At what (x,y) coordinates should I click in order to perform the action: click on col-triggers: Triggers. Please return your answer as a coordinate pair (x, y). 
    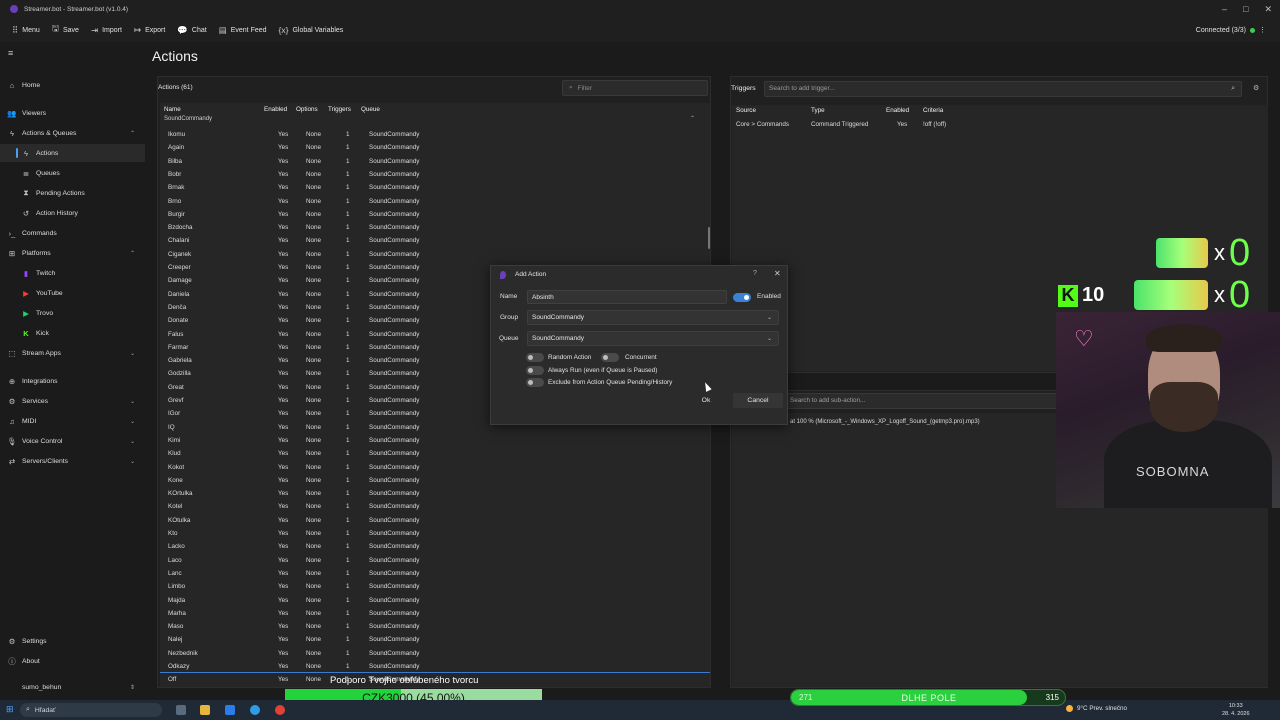
    Looking at the image, I should click on (339, 109).